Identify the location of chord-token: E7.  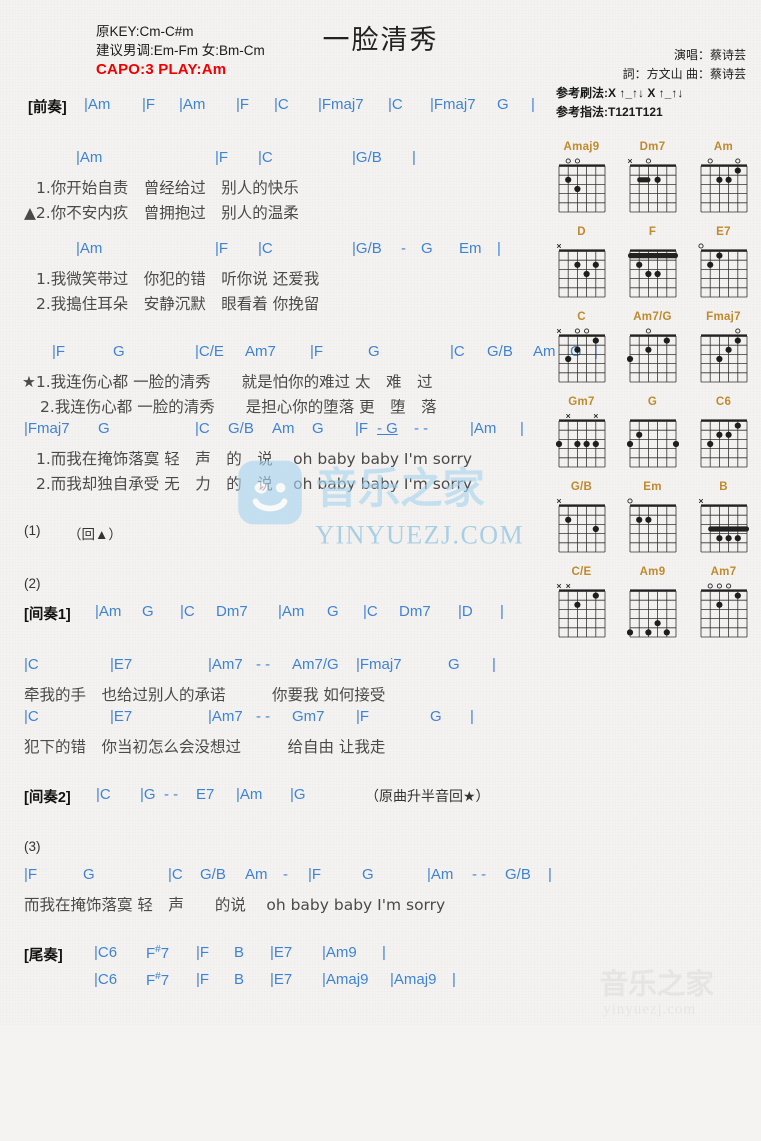
(205, 794).